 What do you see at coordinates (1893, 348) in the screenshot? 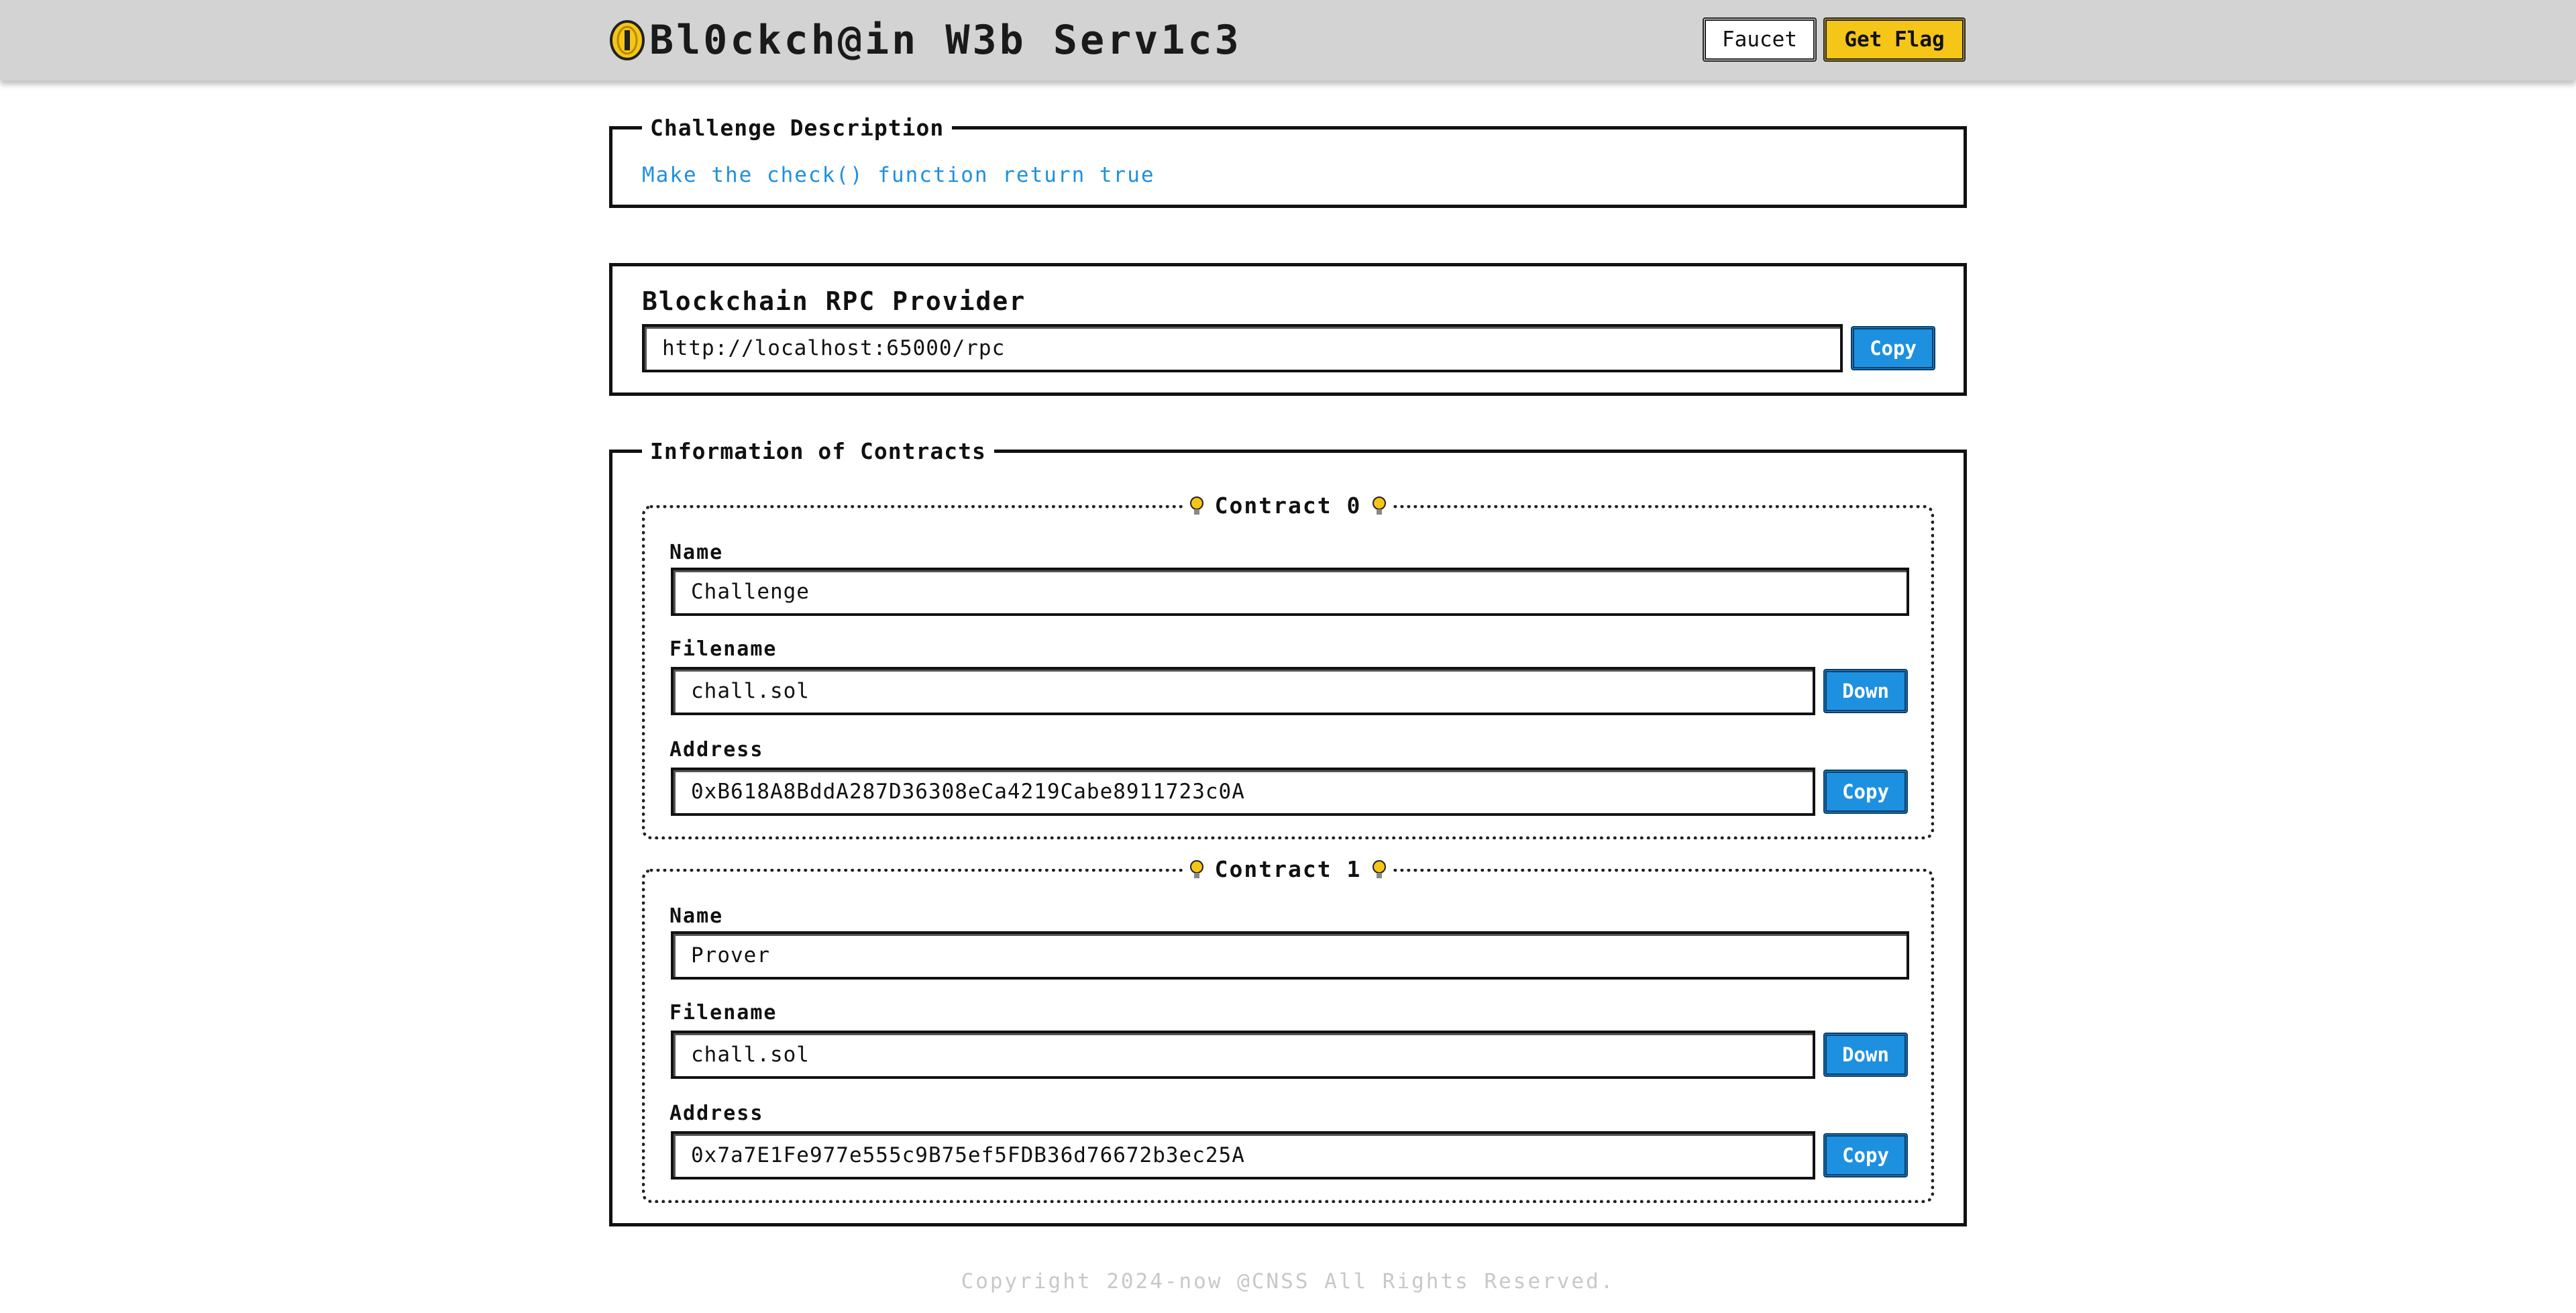
I see `copy-rpc-button: Copy` at bounding box center [1893, 348].